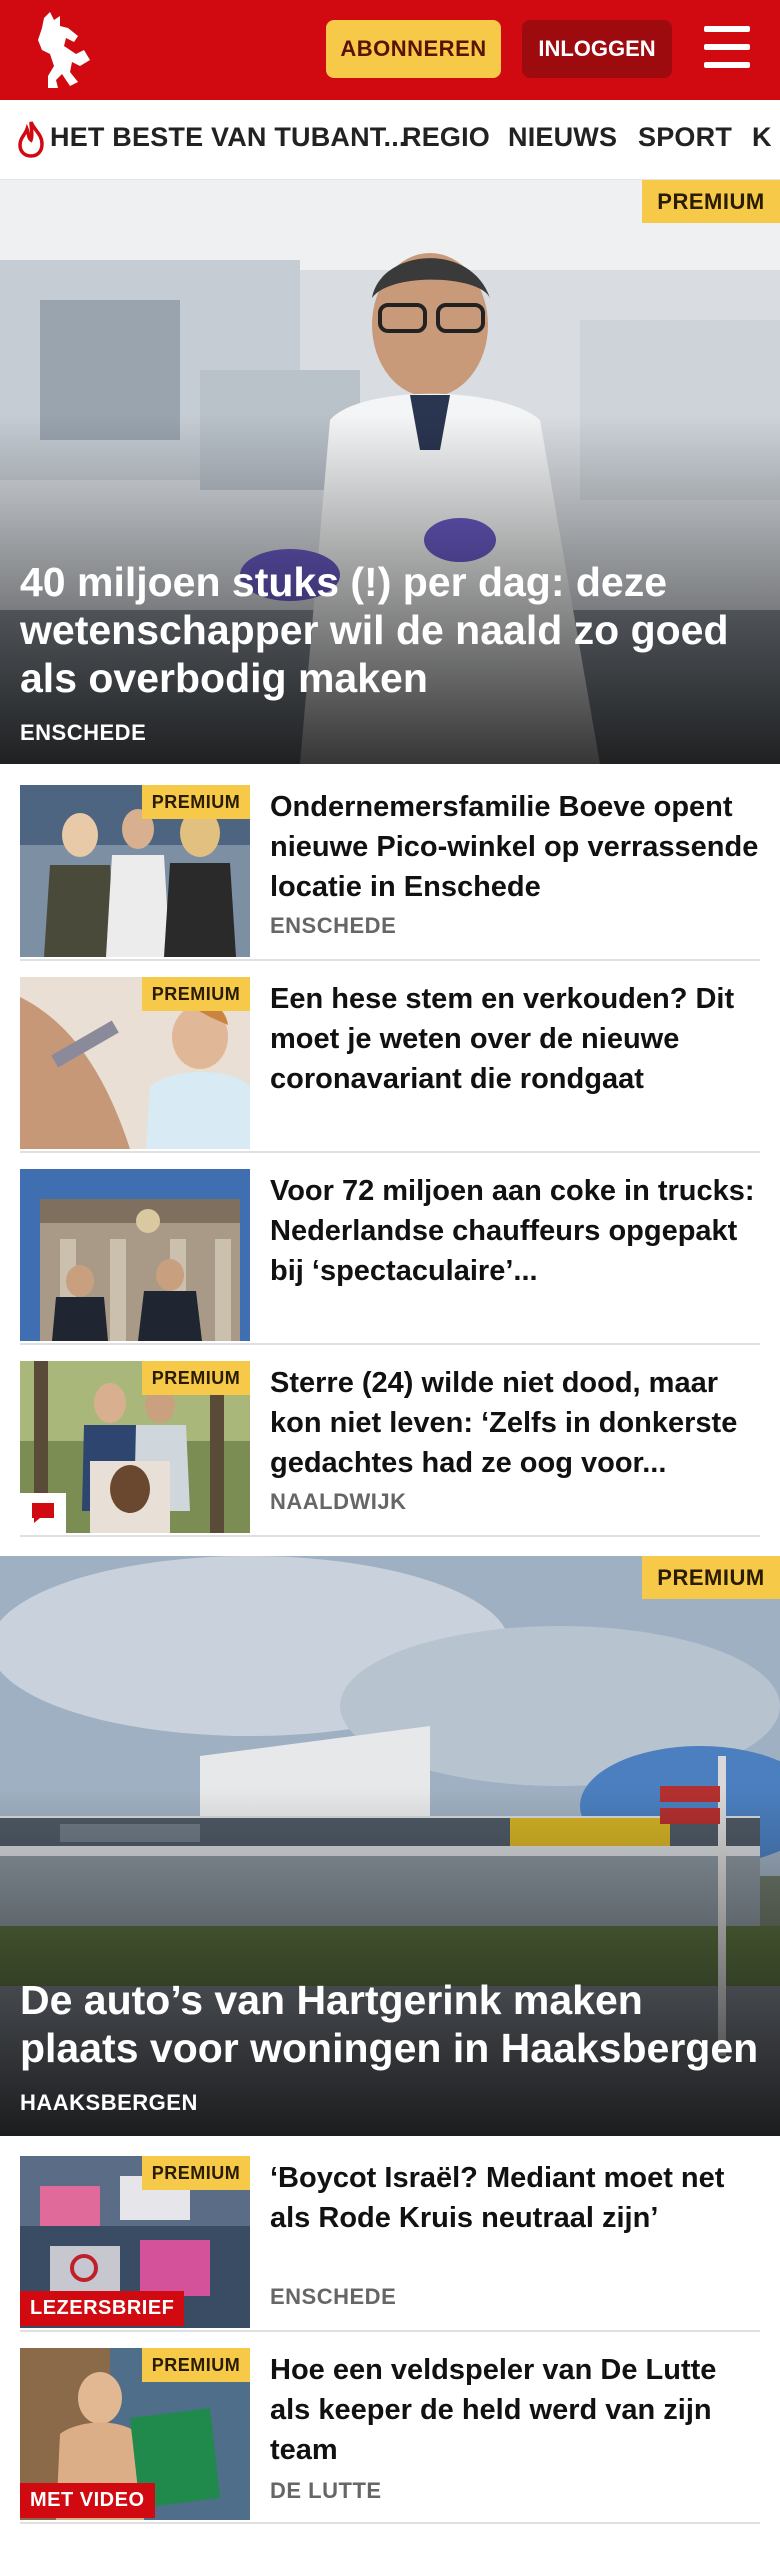  Describe the element at coordinates (63, 50) in the screenshot. I see `tubantia-horse-icon` at that location.